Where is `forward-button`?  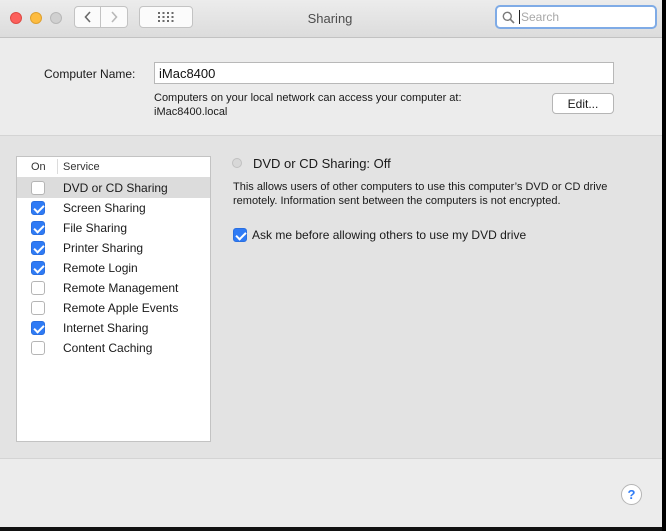 forward-button is located at coordinates (114, 17).